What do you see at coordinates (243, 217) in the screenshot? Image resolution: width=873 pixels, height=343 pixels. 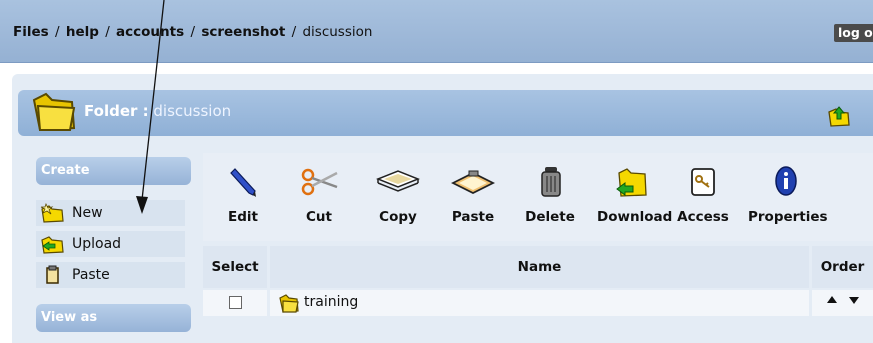 I see `edit-label: Edit` at bounding box center [243, 217].